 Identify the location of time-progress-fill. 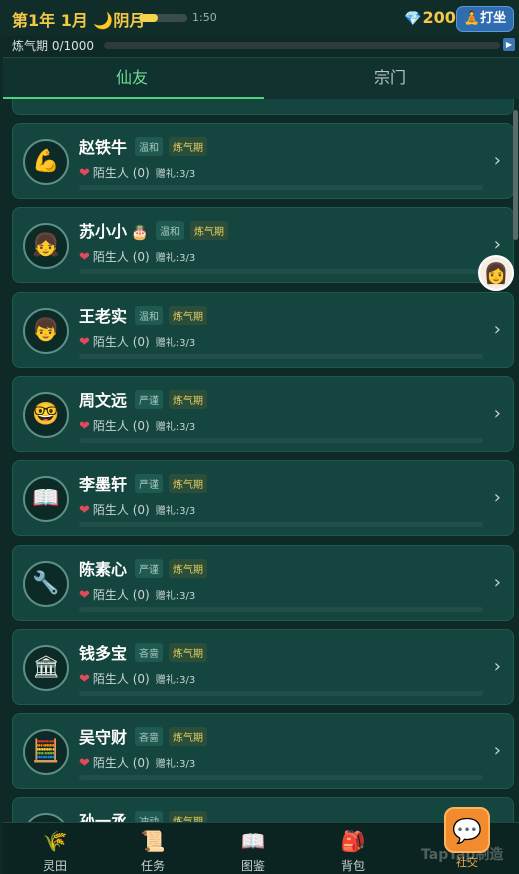
(149, 18).